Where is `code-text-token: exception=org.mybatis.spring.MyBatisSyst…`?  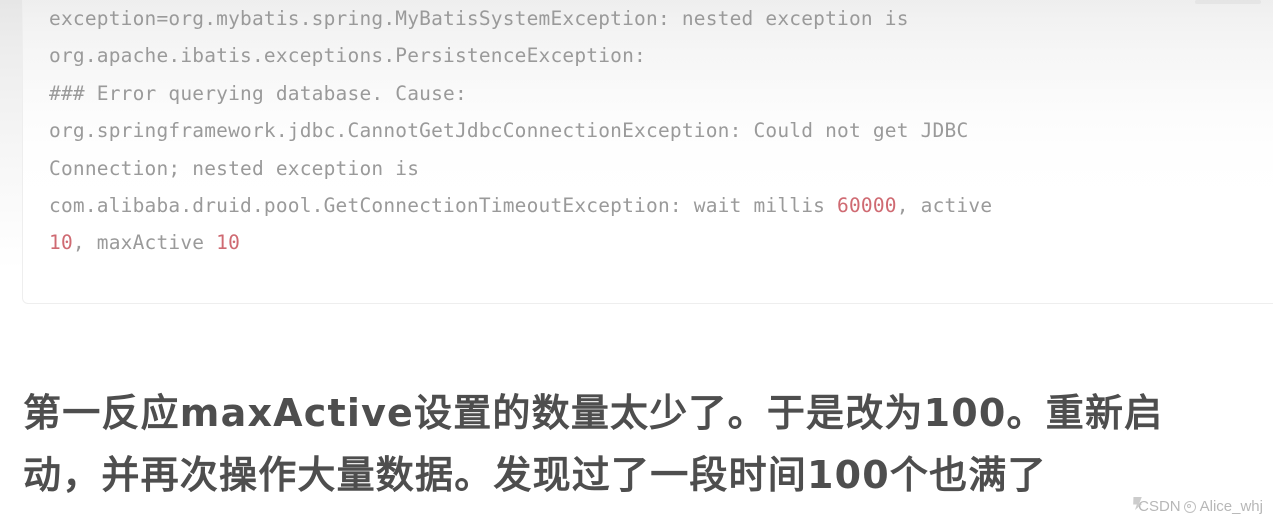 code-text-token: exception=org.mybatis.spring.MyBatisSyst… is located at coordinates (479, 18).